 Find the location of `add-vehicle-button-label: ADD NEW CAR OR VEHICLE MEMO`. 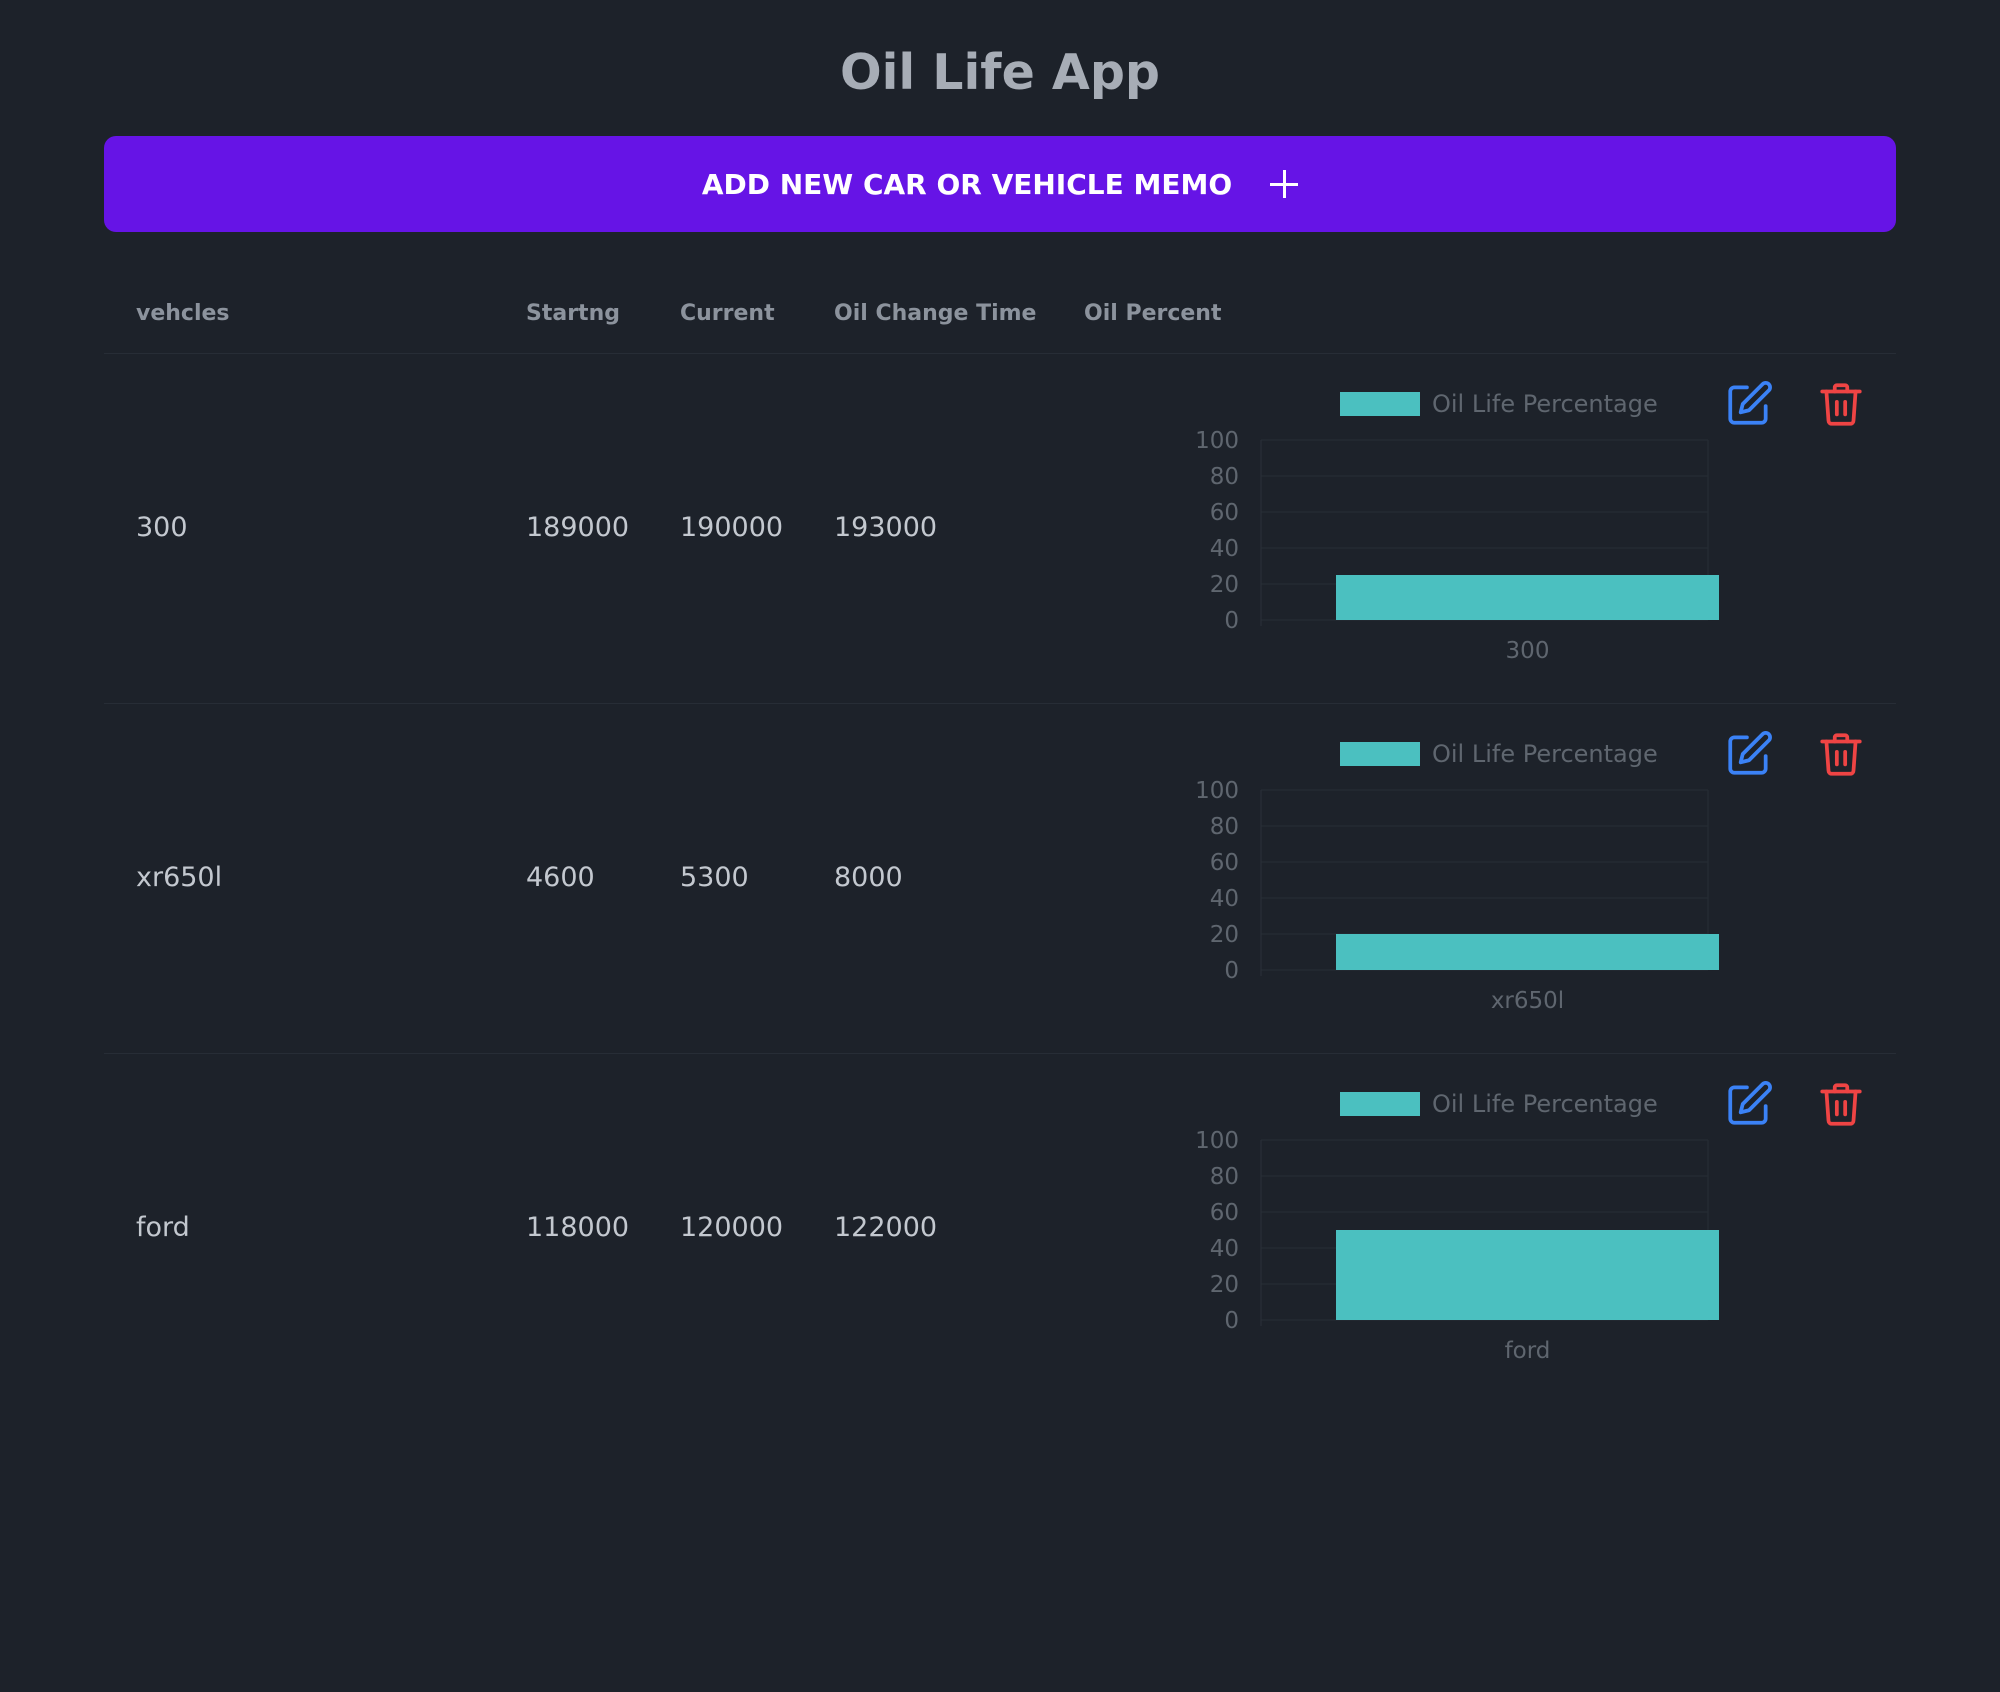

add-vehicle-button-label: ADD NEW CAR OR VEHICLE MEMO is located at coordinates (967, 184).